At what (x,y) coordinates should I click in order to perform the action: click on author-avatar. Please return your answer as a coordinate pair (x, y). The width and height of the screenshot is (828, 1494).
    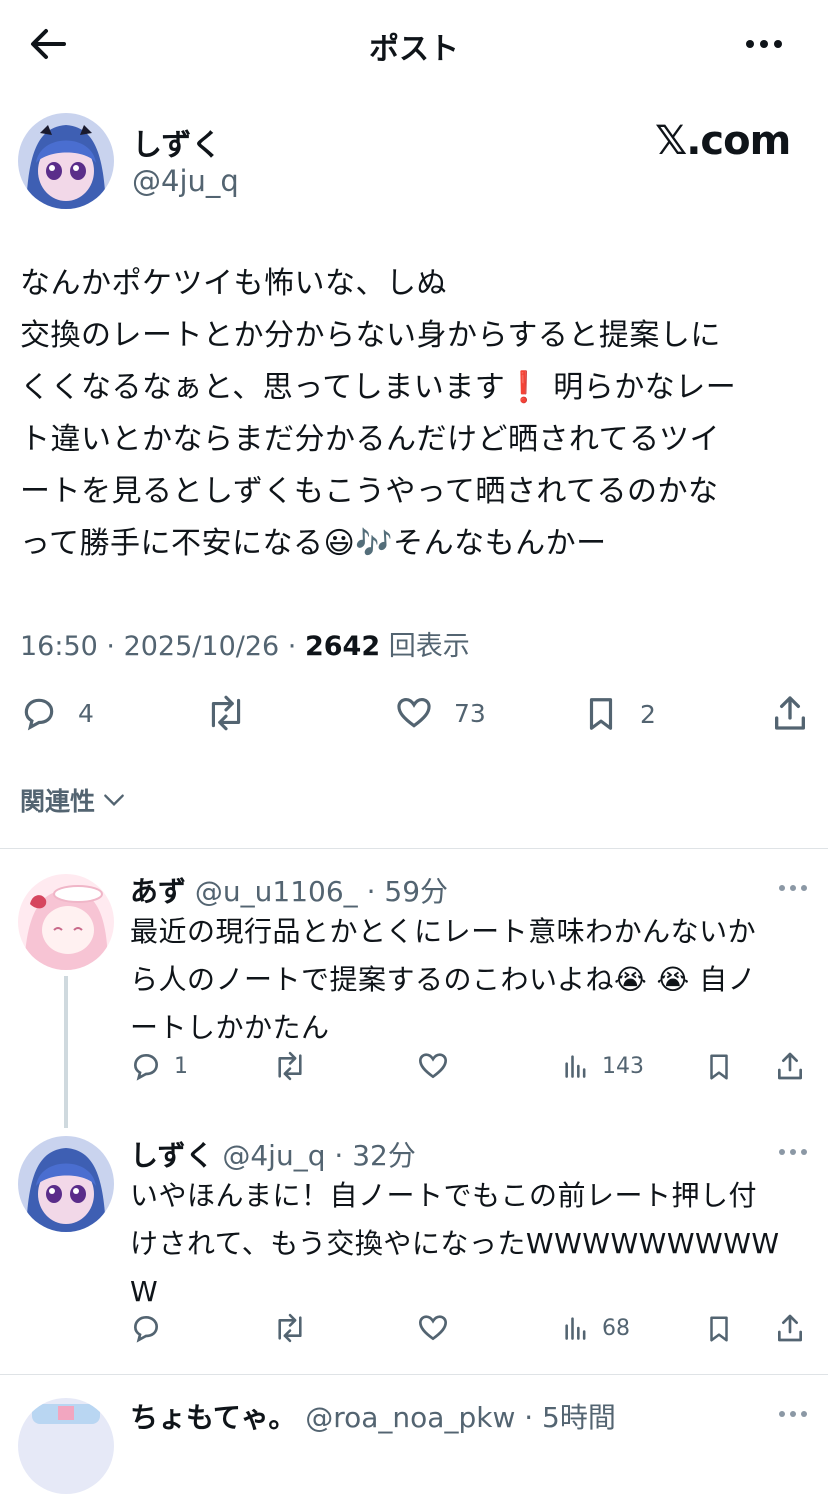
    Looking at the image, I should click on (66, 161).